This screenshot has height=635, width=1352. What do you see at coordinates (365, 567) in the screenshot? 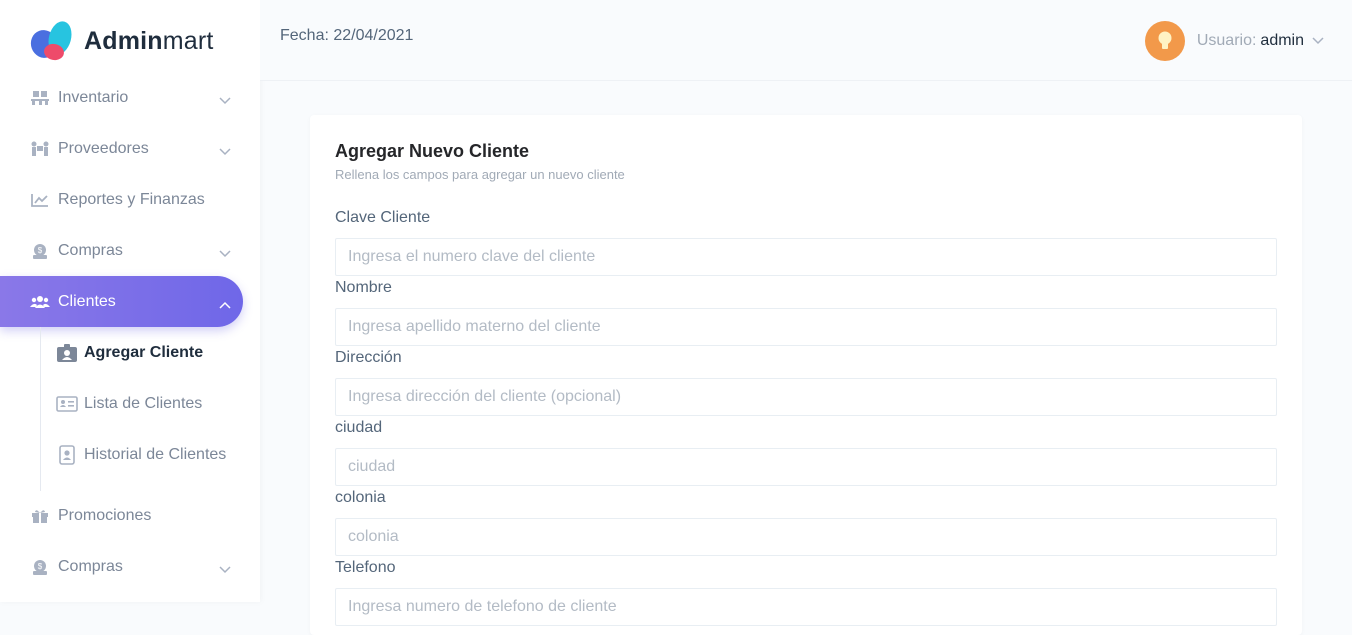
I see `telefono-label: Telefono` at bounding box center [365, 567].